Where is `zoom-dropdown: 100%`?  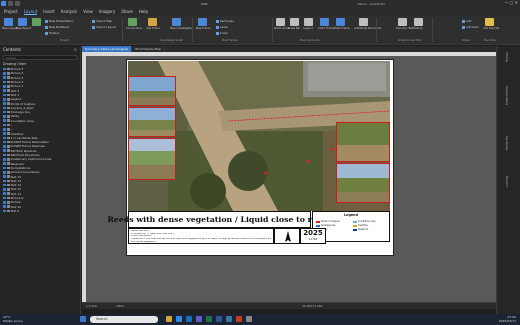 zoom-dropdown: 100% is located at coordinates (120, 306).